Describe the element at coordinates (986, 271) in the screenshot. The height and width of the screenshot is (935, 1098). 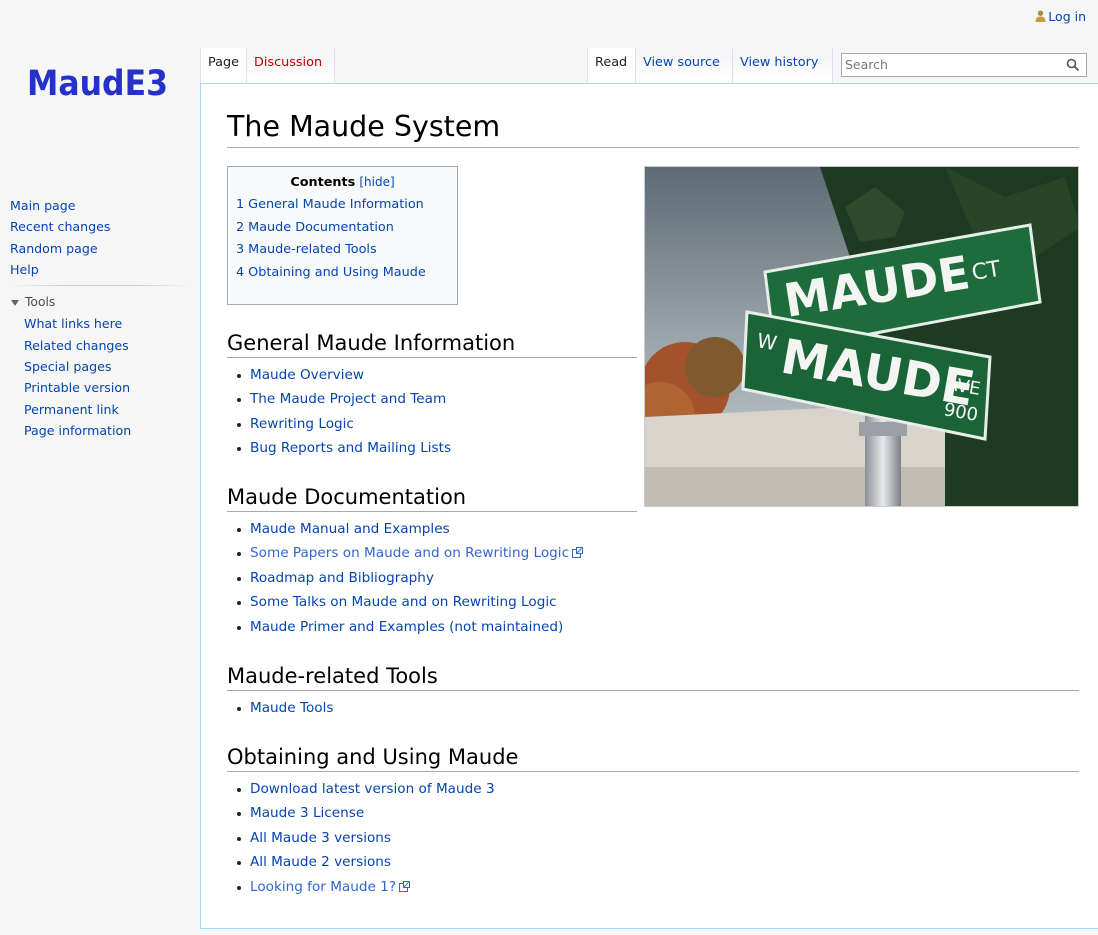
I see `sign-top-suffix: CT` at that location.